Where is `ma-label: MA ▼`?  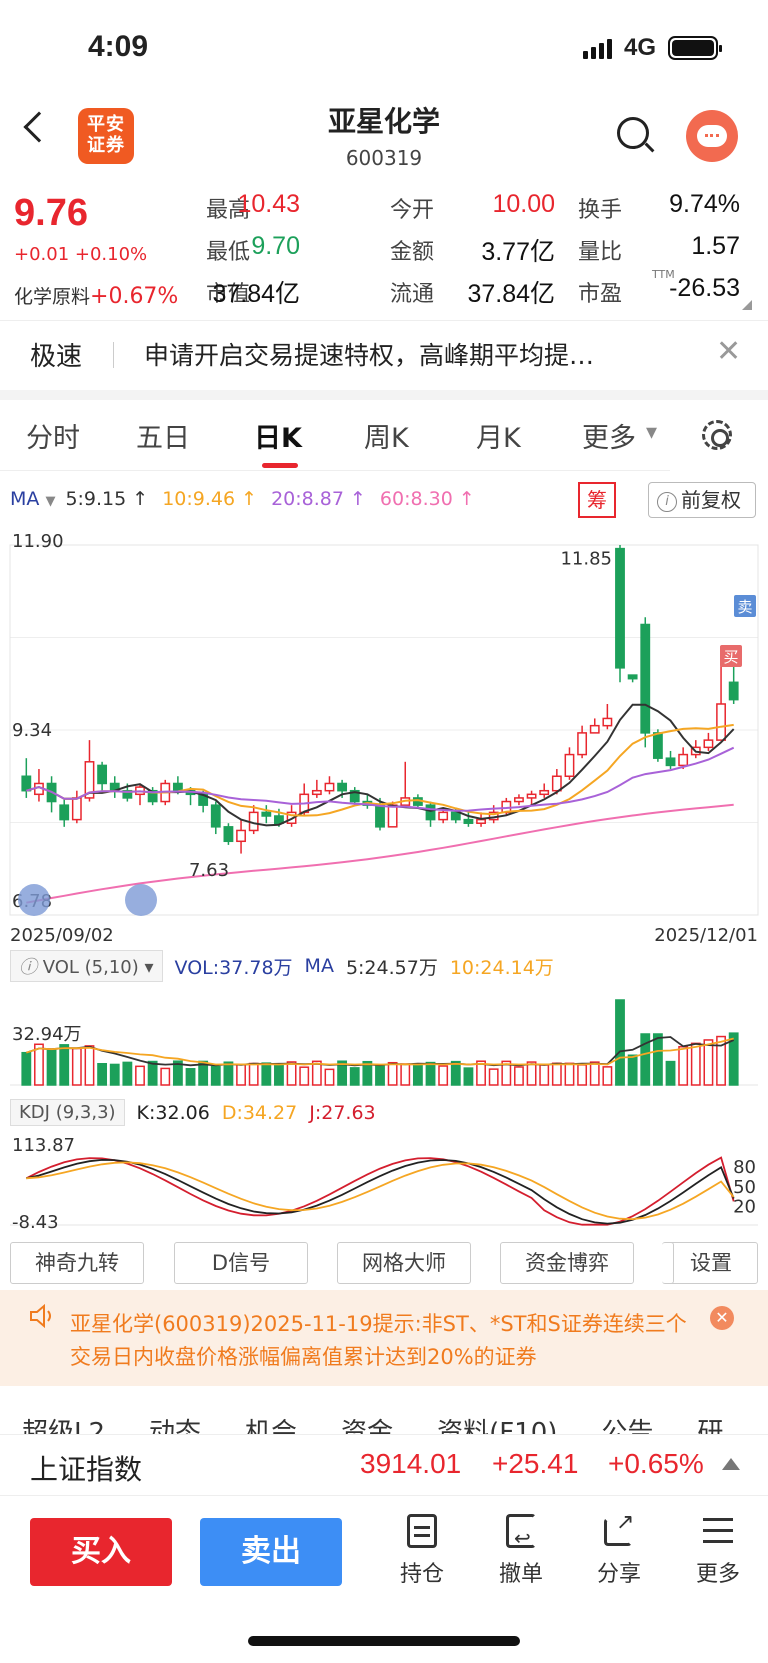 ma-label: MA ▼ is located at coordinates (32, 499).